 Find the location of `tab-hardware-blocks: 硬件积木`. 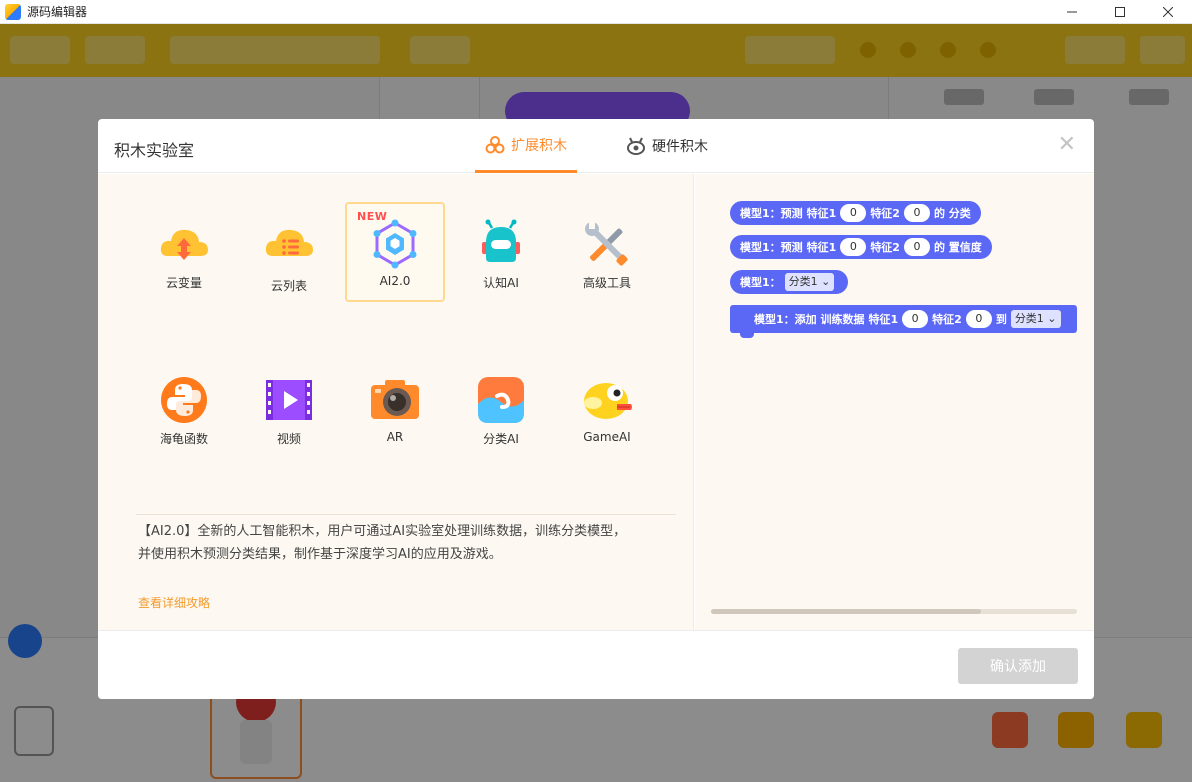

tab-hardware-blocks: 硬件积木 is located at coordinates (667, 146).